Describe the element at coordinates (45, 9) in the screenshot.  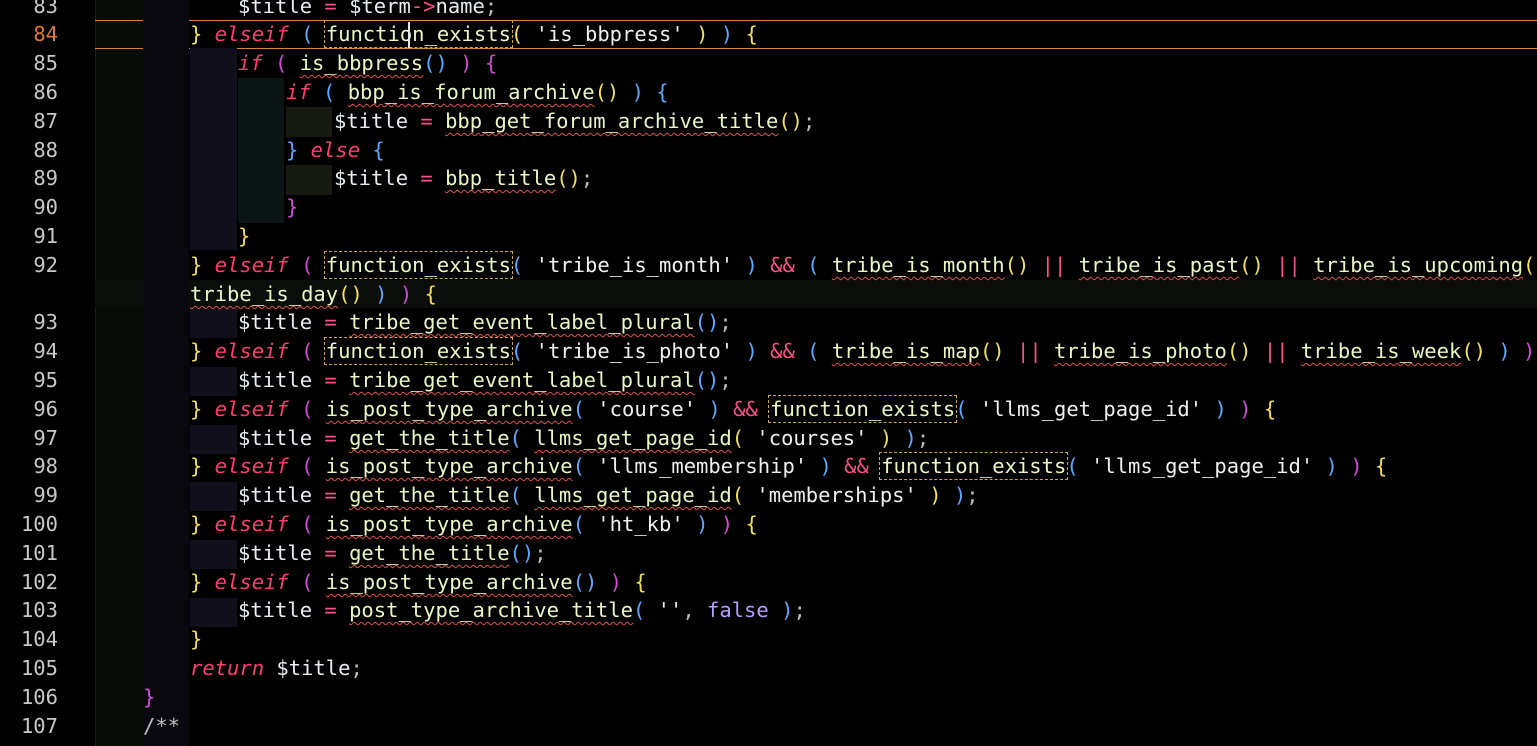
I see `line-number: 83` at that location.